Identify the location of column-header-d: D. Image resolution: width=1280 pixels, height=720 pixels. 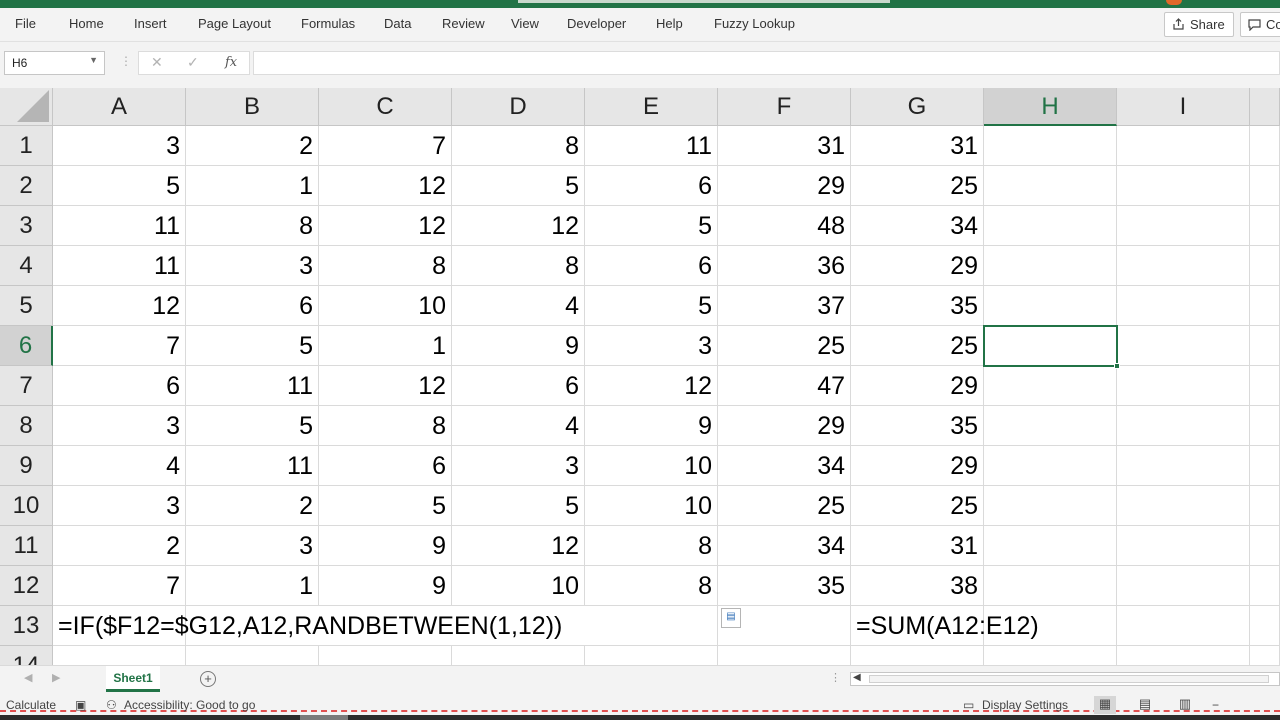
(518, 107).